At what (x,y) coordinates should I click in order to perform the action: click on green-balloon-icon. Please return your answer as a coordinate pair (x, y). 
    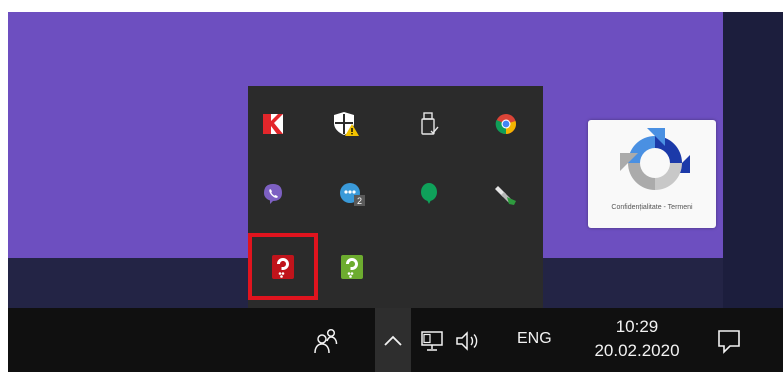
    Looking at the image, I should click on (429, 193).